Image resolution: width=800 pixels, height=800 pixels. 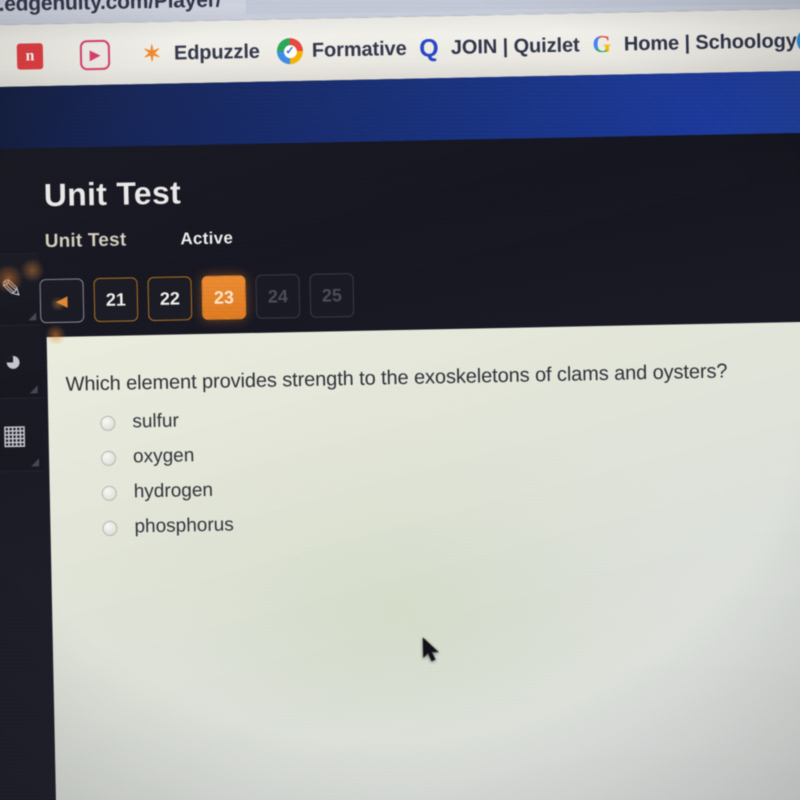 What do you see at coordinates (62, 301) in the screenshot?
I see `previous-question-button: ◀` at bounding box center [62, 301].